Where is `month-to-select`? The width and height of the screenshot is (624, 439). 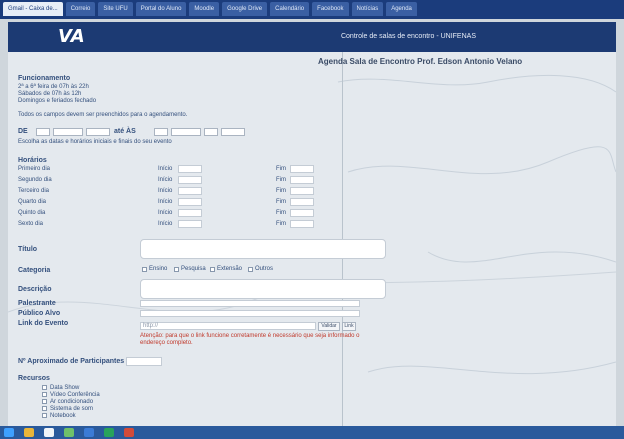 month-to-select is located at coordinates (186, 132).